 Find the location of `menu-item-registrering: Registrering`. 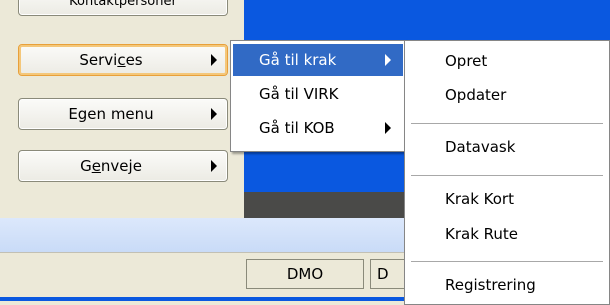

menu-item-registrering: Registrering is located at coordinates (507, 285).